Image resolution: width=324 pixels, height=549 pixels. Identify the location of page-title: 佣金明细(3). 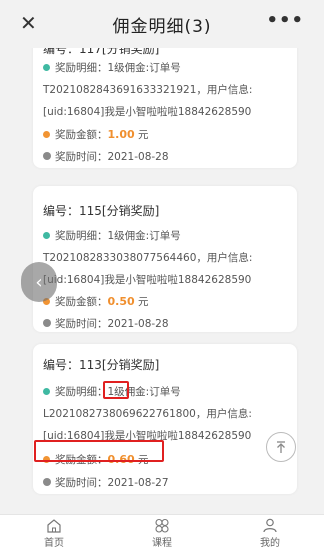
(162, 26).